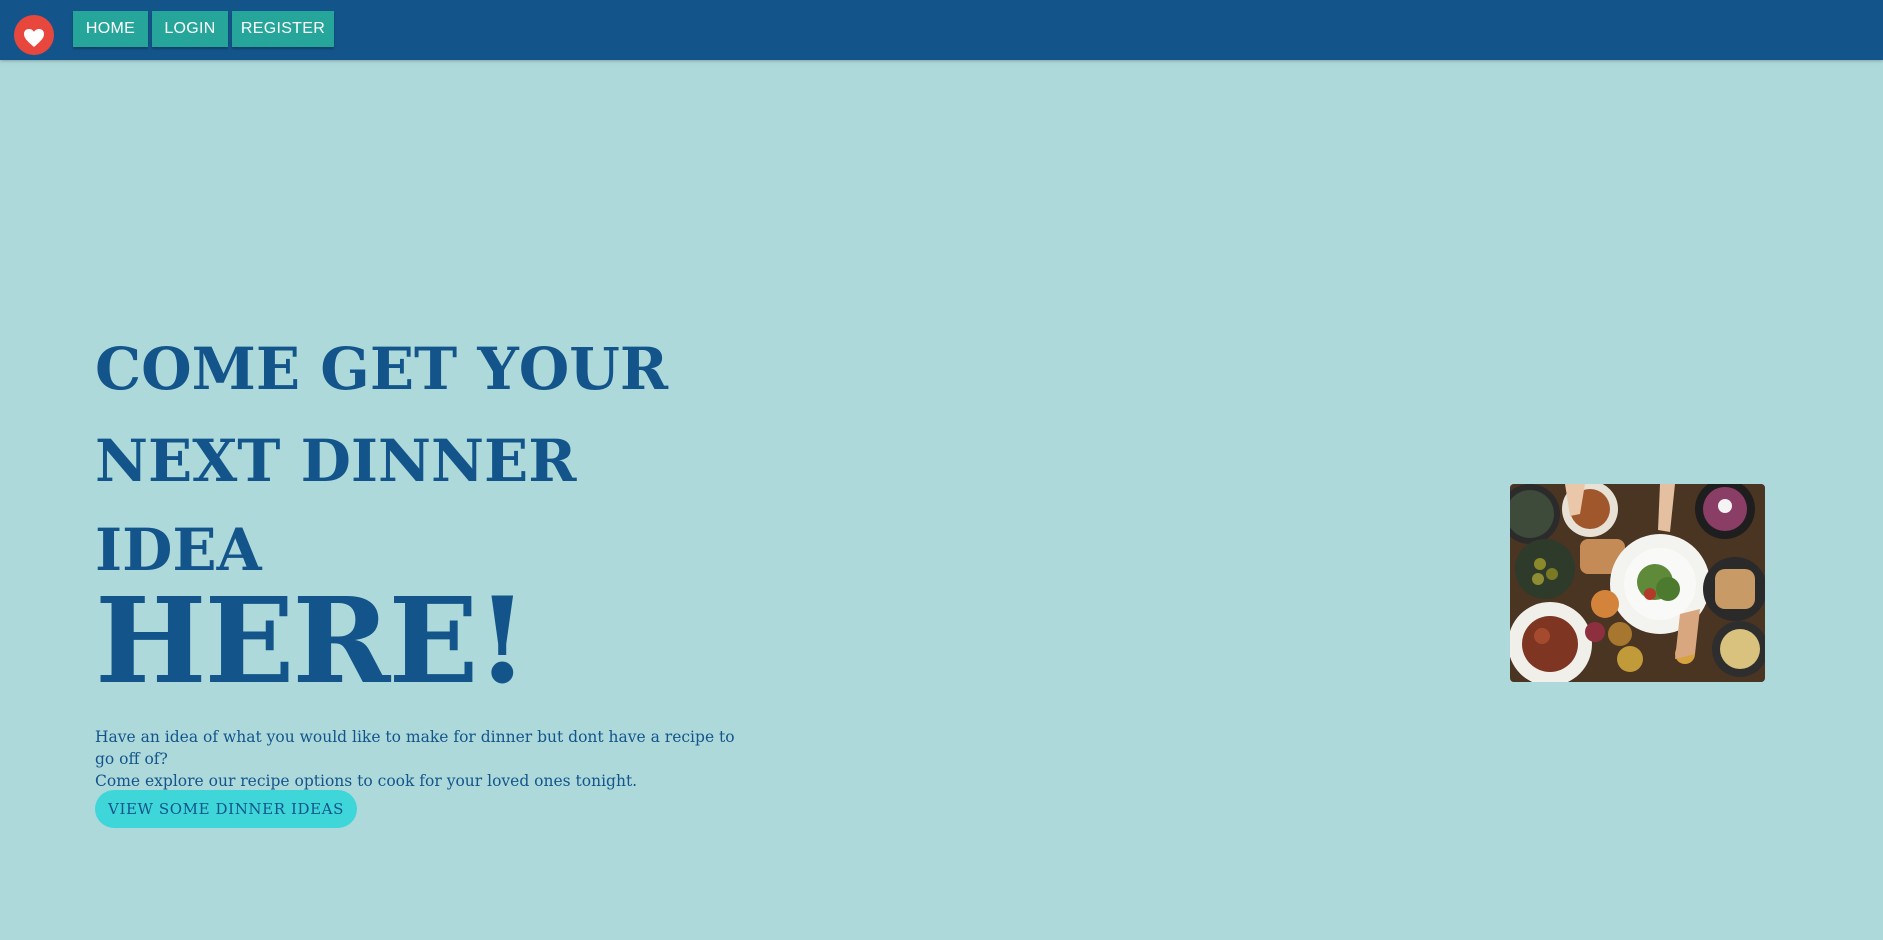 This screenshot has height=940, width=1883. Describe the element at coordinates (226, 809) in the screenshot. I see `view-dinner-ideas-button: VIEW SOME DINNER IDEAS` at that location.